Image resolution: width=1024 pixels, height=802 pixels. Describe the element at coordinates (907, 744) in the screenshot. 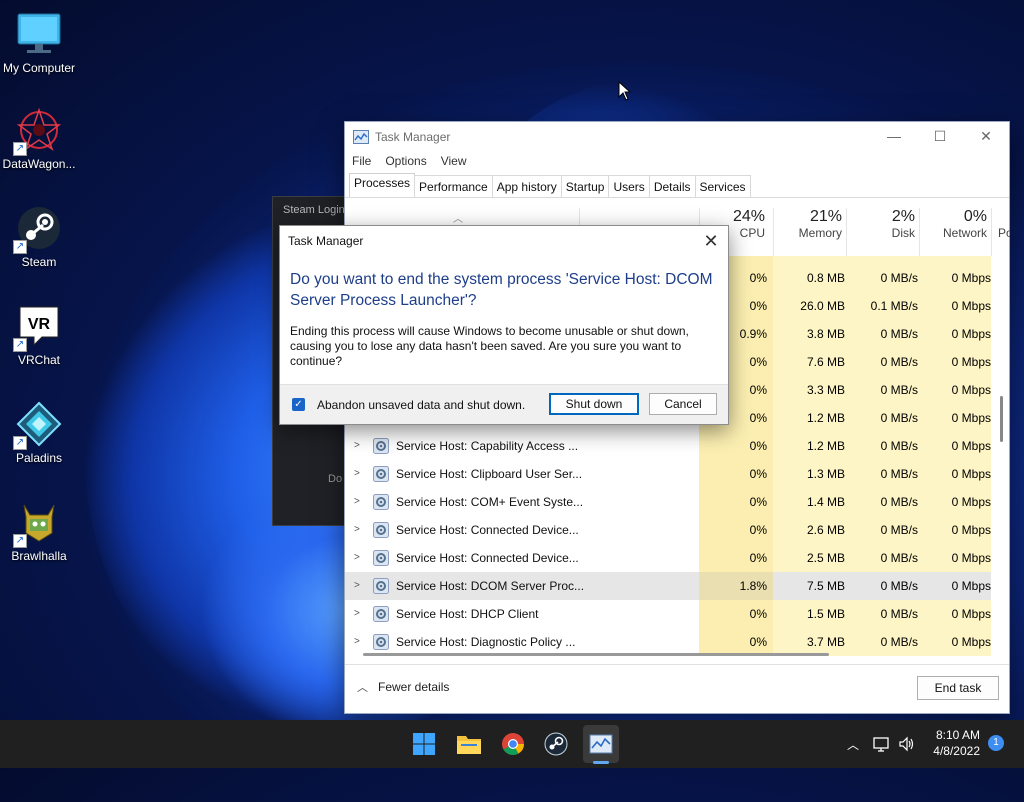

I see `volume-icon` at that location.